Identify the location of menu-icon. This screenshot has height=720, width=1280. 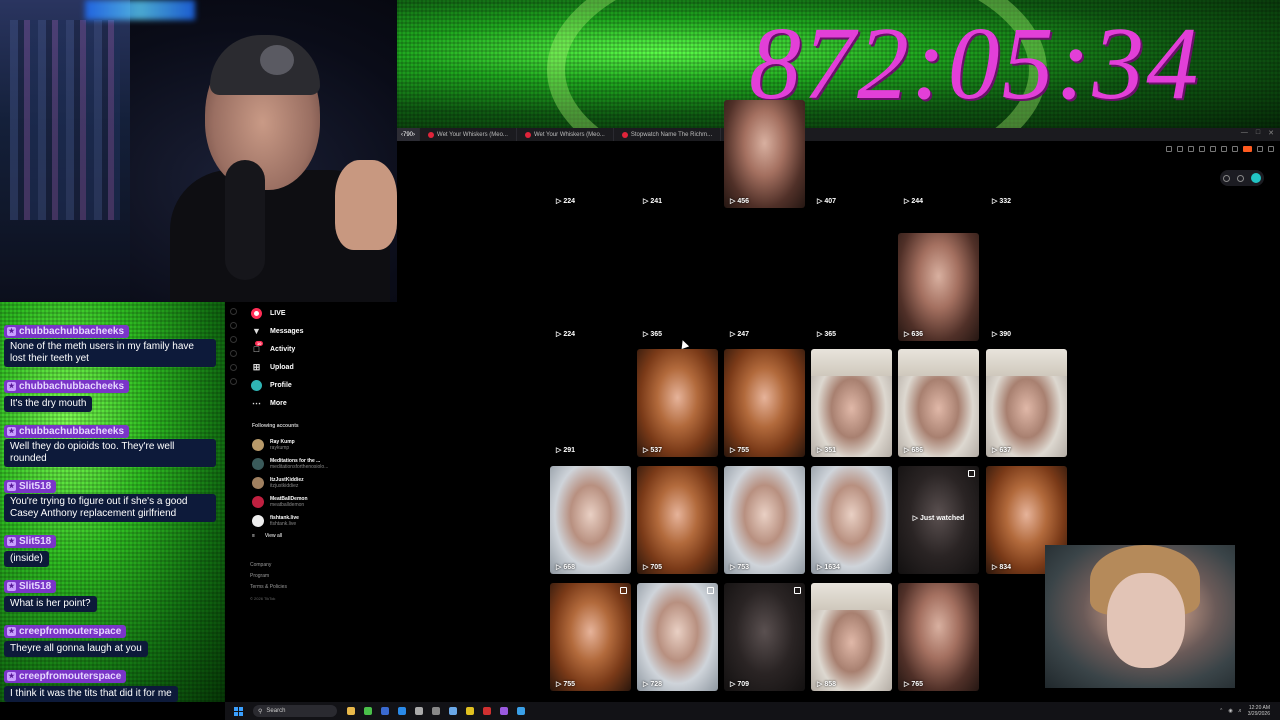
(1271, 149).